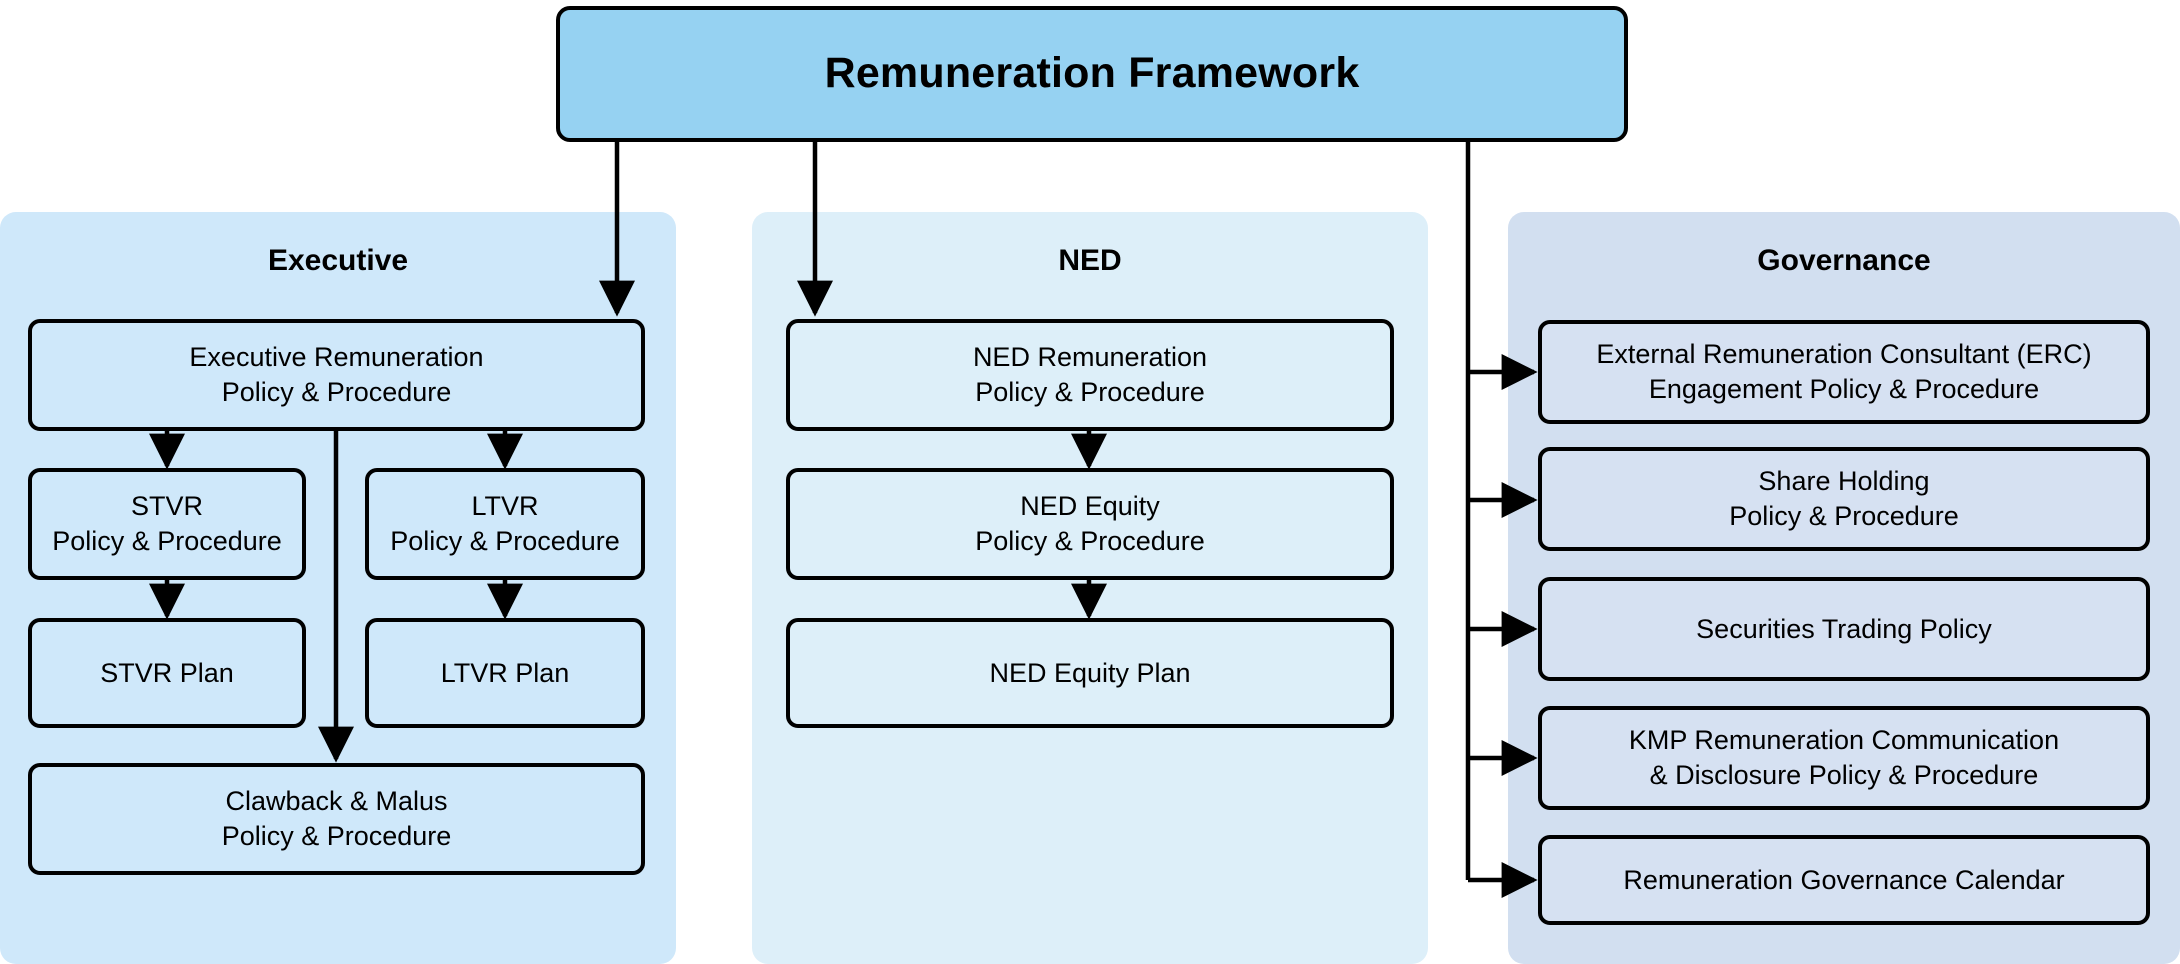 The height and width of the screenshot is (964, 2180). I want to click on node-share-holding-policy: Share Holding Policy & Procedure, so click(1844, 499).